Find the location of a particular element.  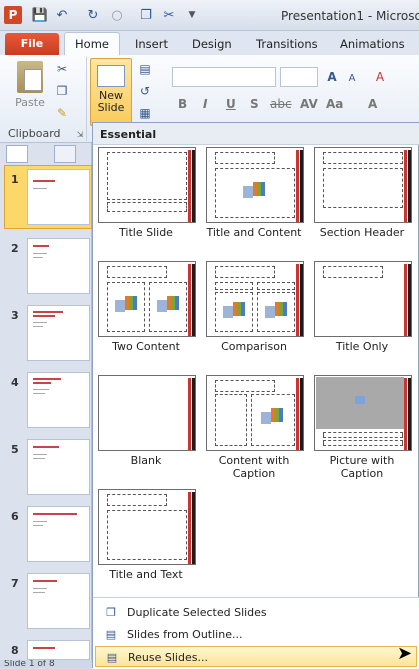

status-slide-count: Slide 1 of 8 is located at coordinates (46, 664).